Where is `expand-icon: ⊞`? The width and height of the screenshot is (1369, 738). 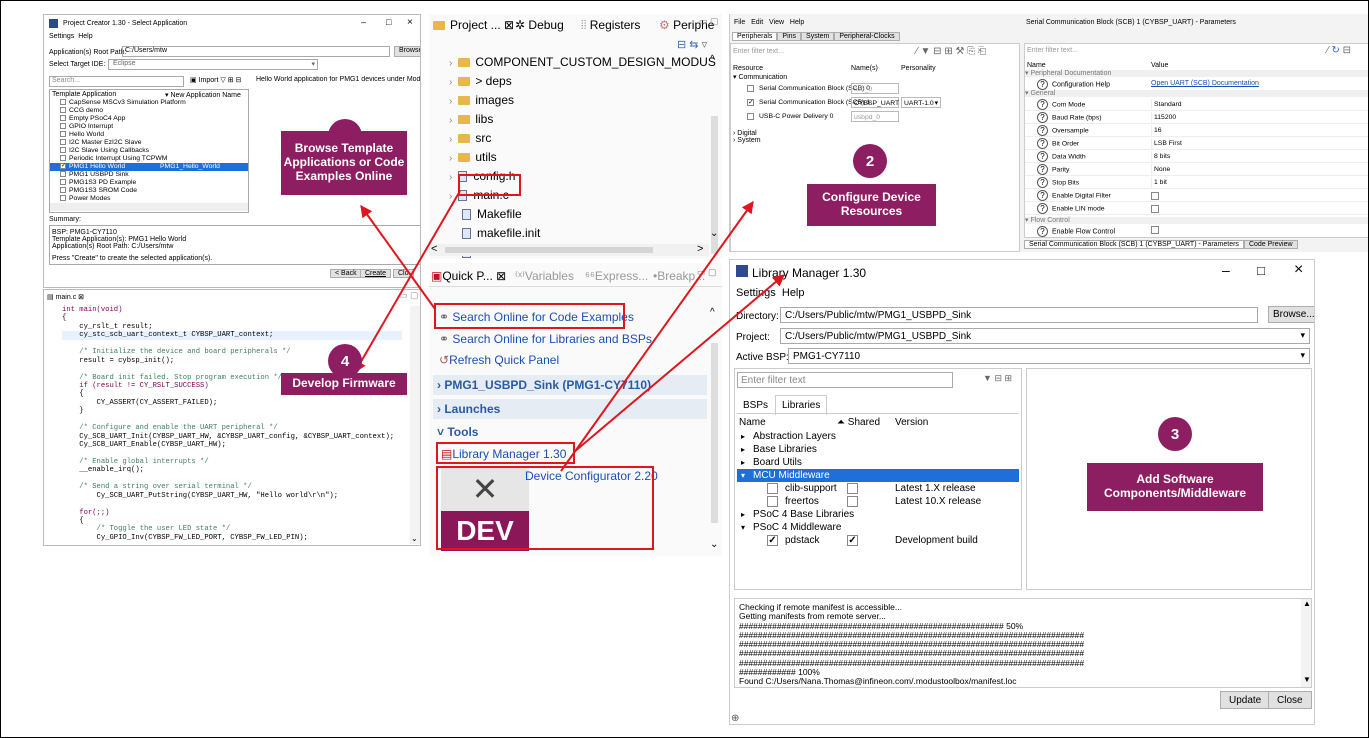
expand-icon: ⊞ is located at coordinates (948, 51).